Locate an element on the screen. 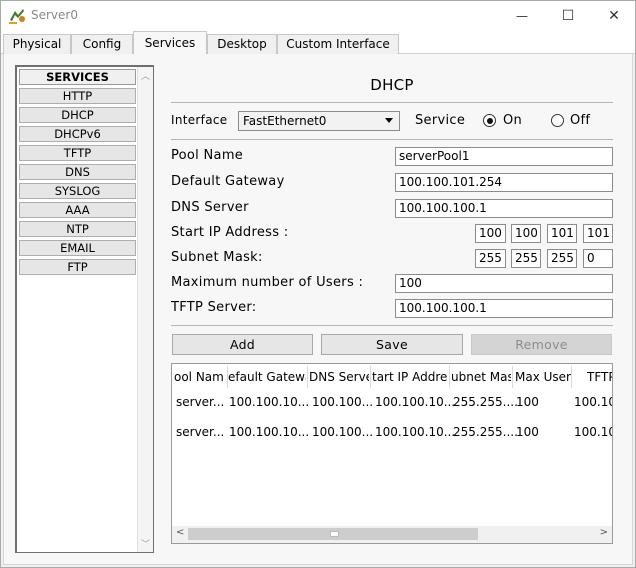 The image size is (636, 568). column-header: ubnet Mas is located at coordinates (481, 377).